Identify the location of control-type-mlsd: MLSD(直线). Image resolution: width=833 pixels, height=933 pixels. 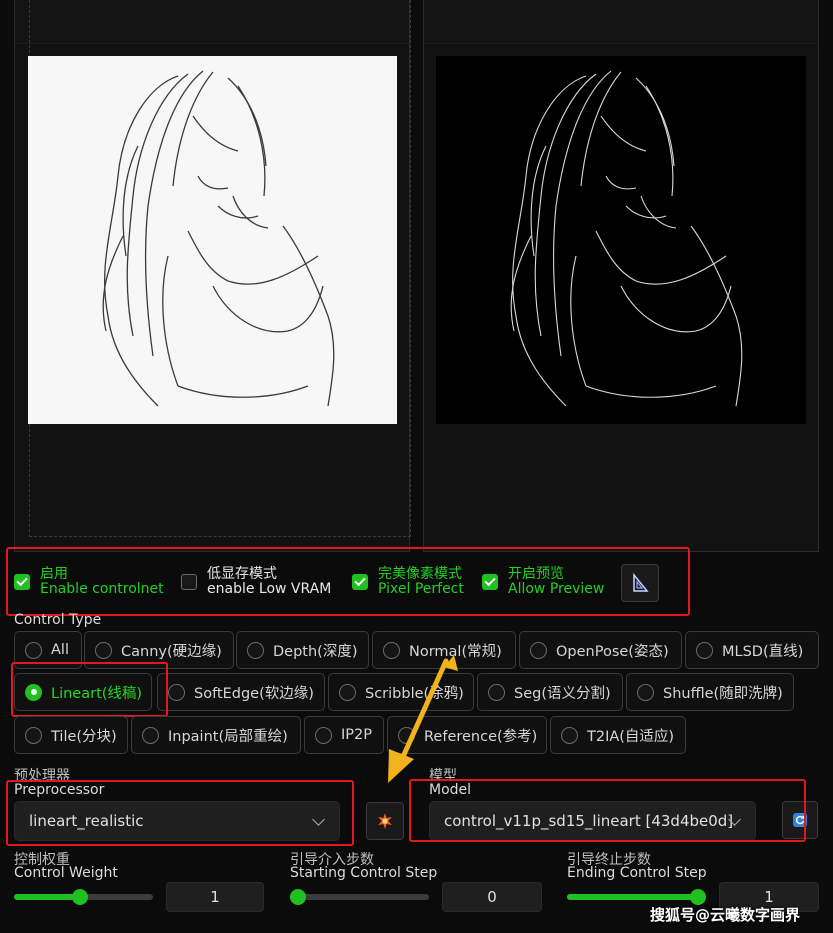
(752, 650).